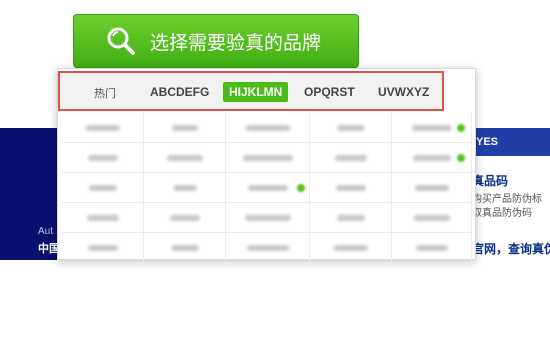  Describe the element at coordinates (502, 213) in the screenshot. I see `right-panel-text-2: 取真品防伪码` at that location.